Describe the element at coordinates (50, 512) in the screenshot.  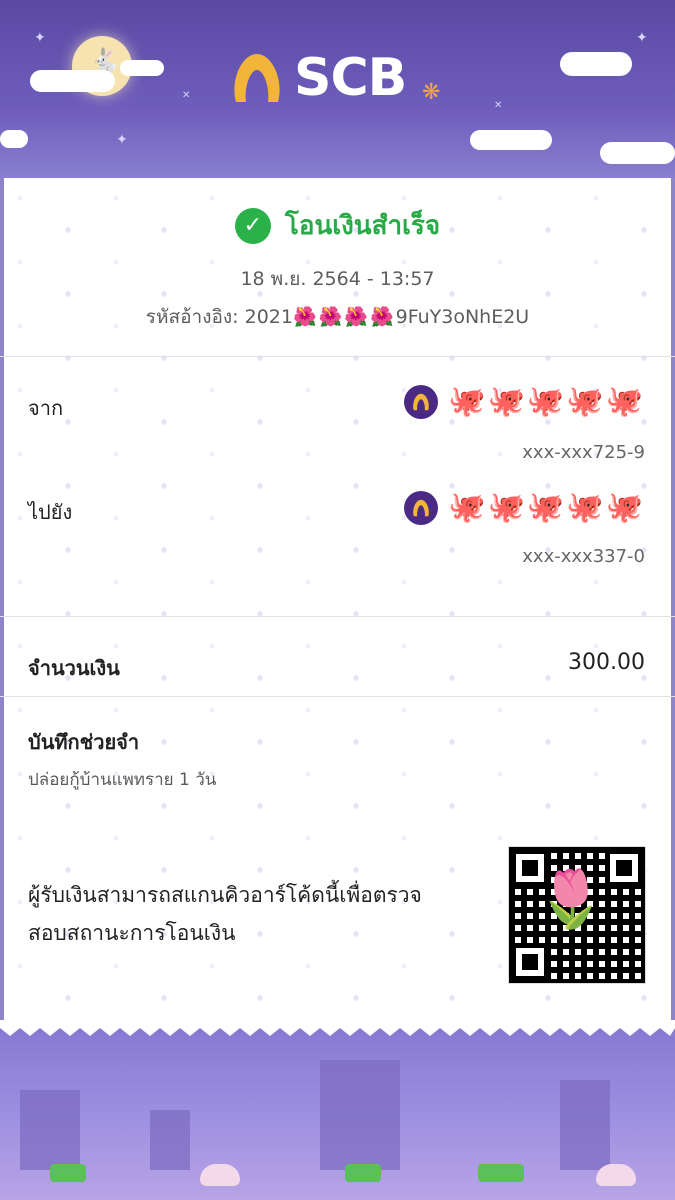
I see `to-label: ไปยัง` at that location.